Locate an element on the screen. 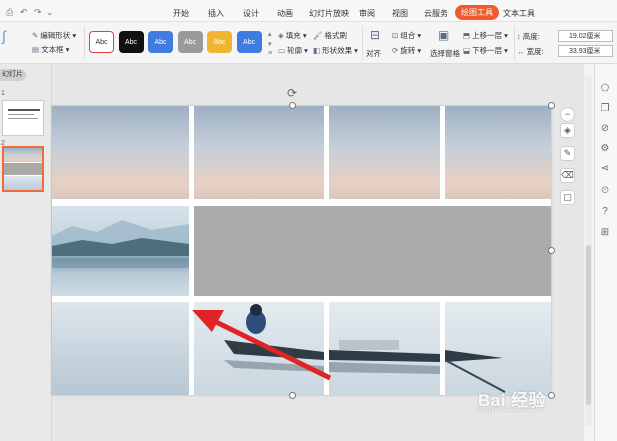 This screenshot has width=617, height=441. align-icon: ⊟ is located at coordinates (375, 35).